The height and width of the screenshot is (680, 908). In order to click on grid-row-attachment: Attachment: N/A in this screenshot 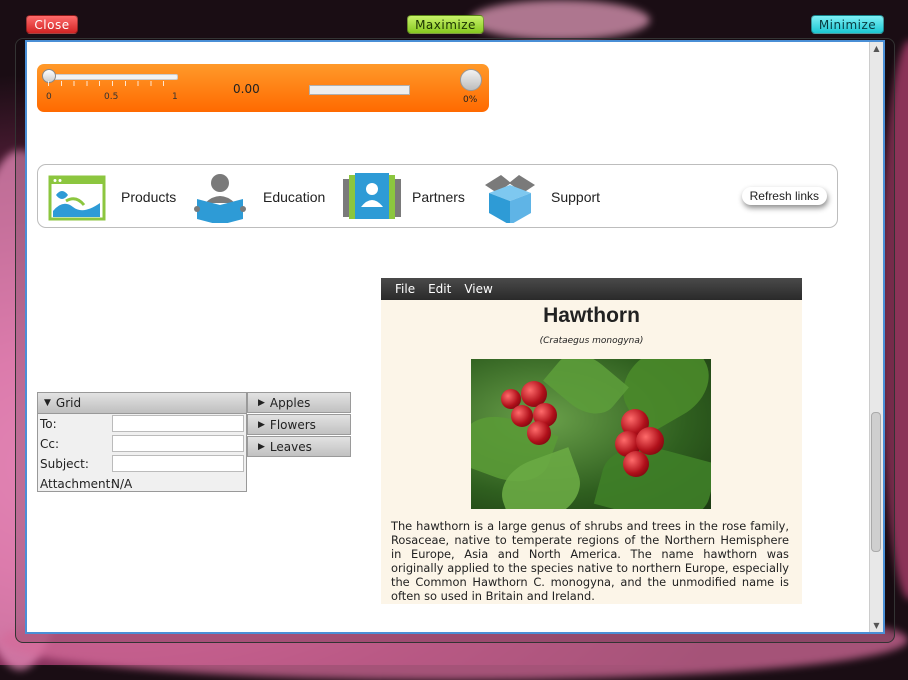, I will do `click(142, 483)`.